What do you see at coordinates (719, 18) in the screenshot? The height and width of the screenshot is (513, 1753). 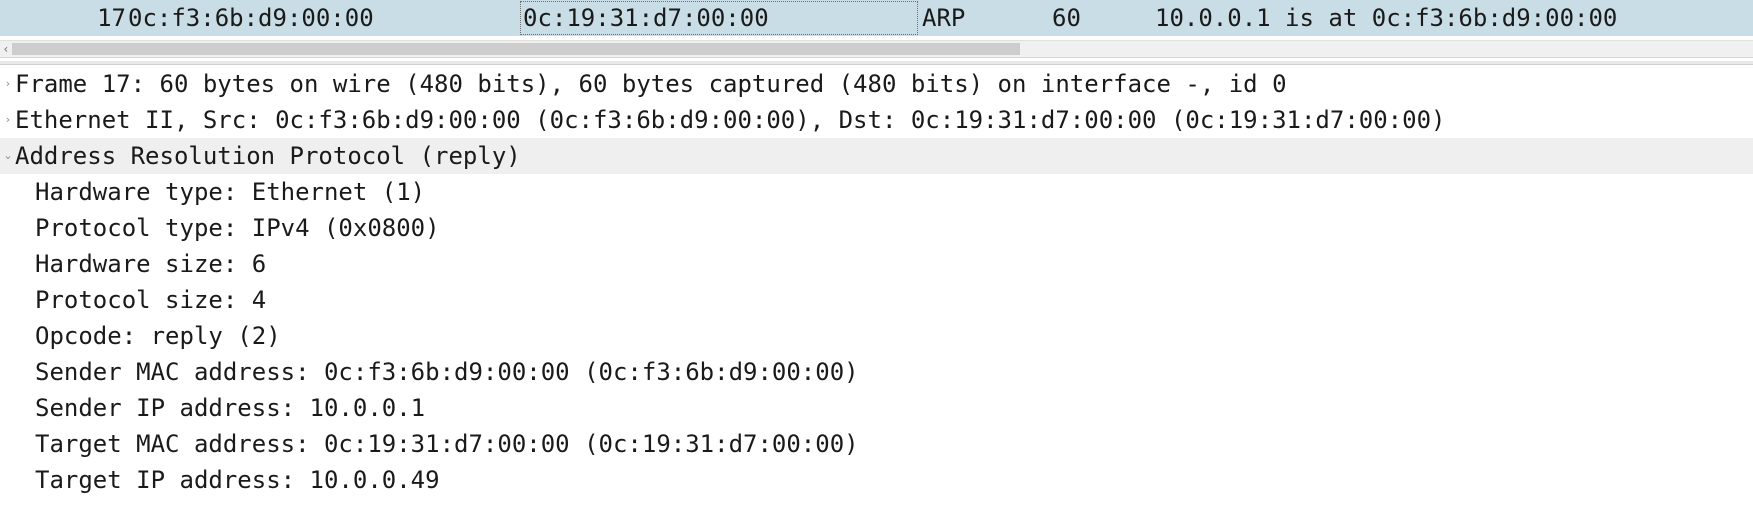 I see `packet-destination-cell: 0c:19:31:d7:00:00` at bounding box center [719, 18].